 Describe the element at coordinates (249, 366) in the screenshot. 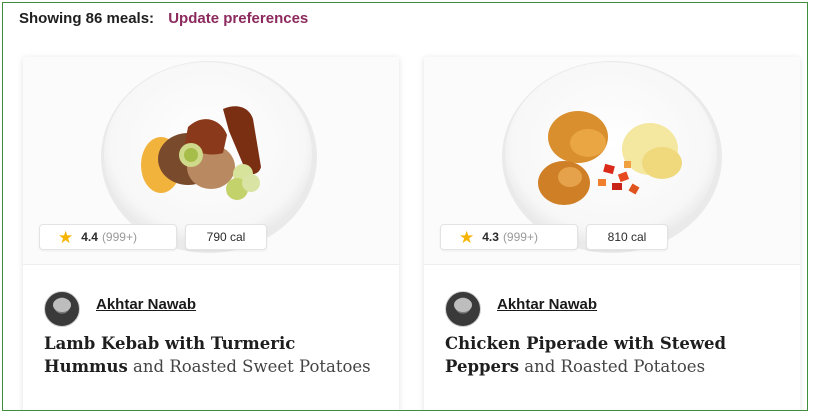

I see `meal-title-sides: and Roasted Sweet Potatoes` at that location.